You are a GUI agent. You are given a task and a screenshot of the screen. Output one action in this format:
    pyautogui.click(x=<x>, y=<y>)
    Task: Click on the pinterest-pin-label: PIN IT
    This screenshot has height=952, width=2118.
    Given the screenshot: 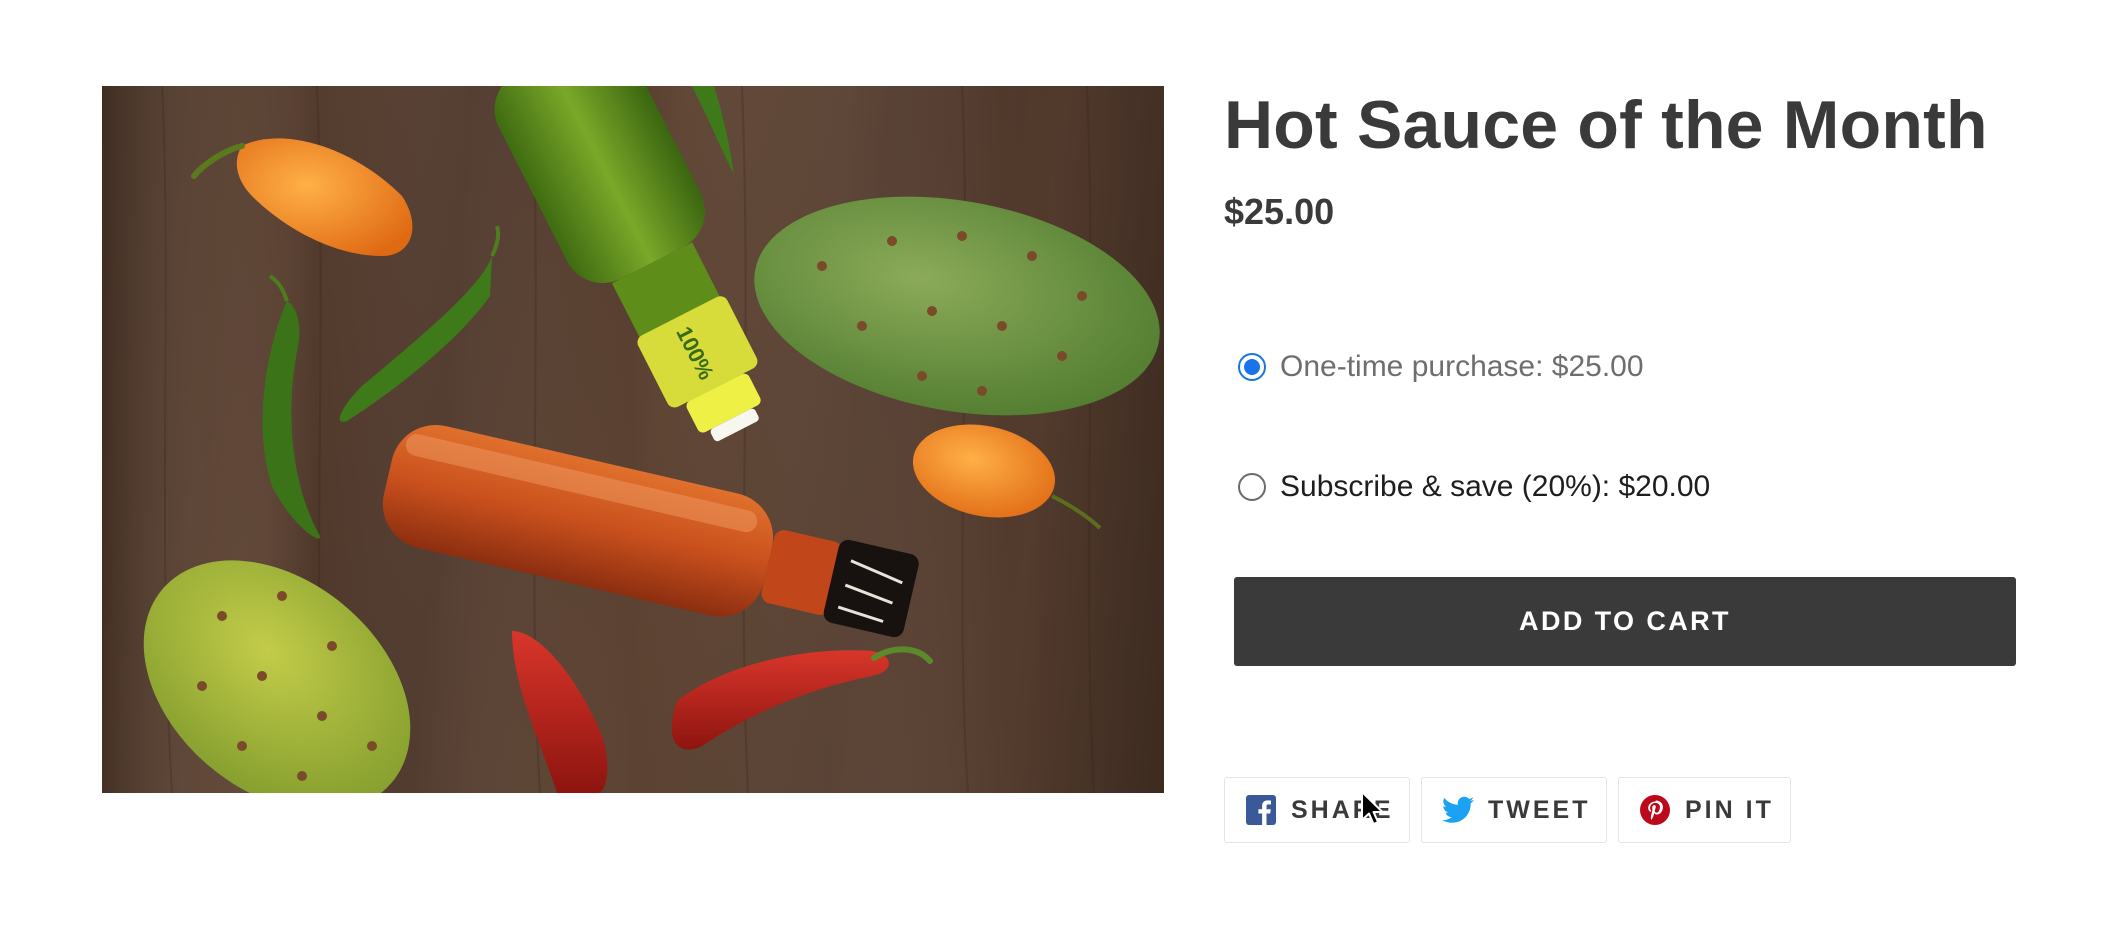 What is the action you would take?
    pyautogui.click(x=1729, y=809)
    